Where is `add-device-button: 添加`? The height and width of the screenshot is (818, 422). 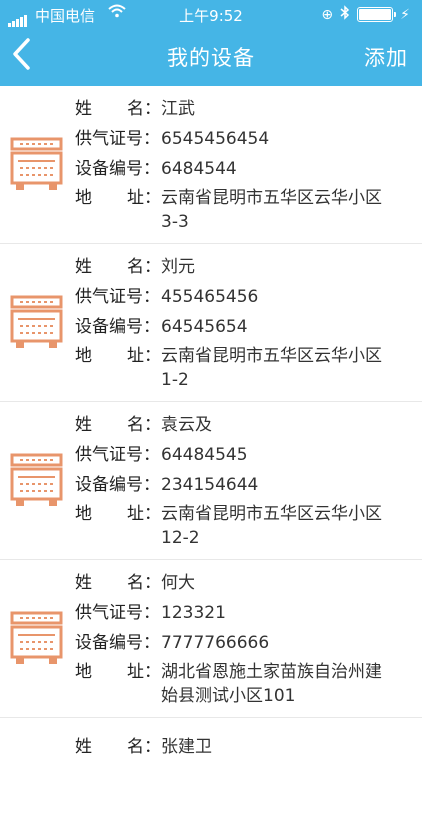 add-device-button: 添加 is located at coordinates (386, 57).